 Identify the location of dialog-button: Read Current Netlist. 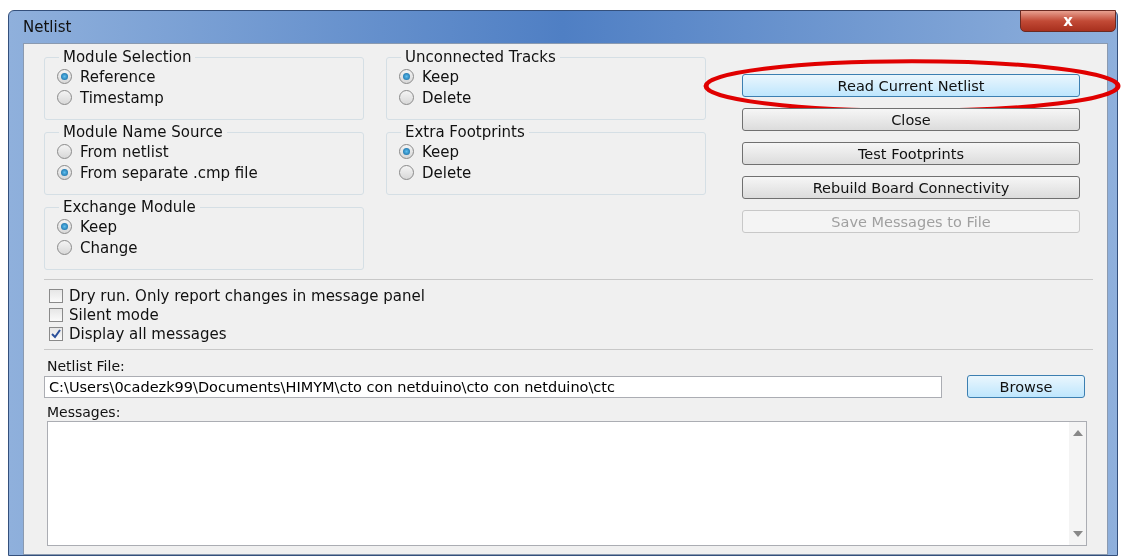
(911, 85).